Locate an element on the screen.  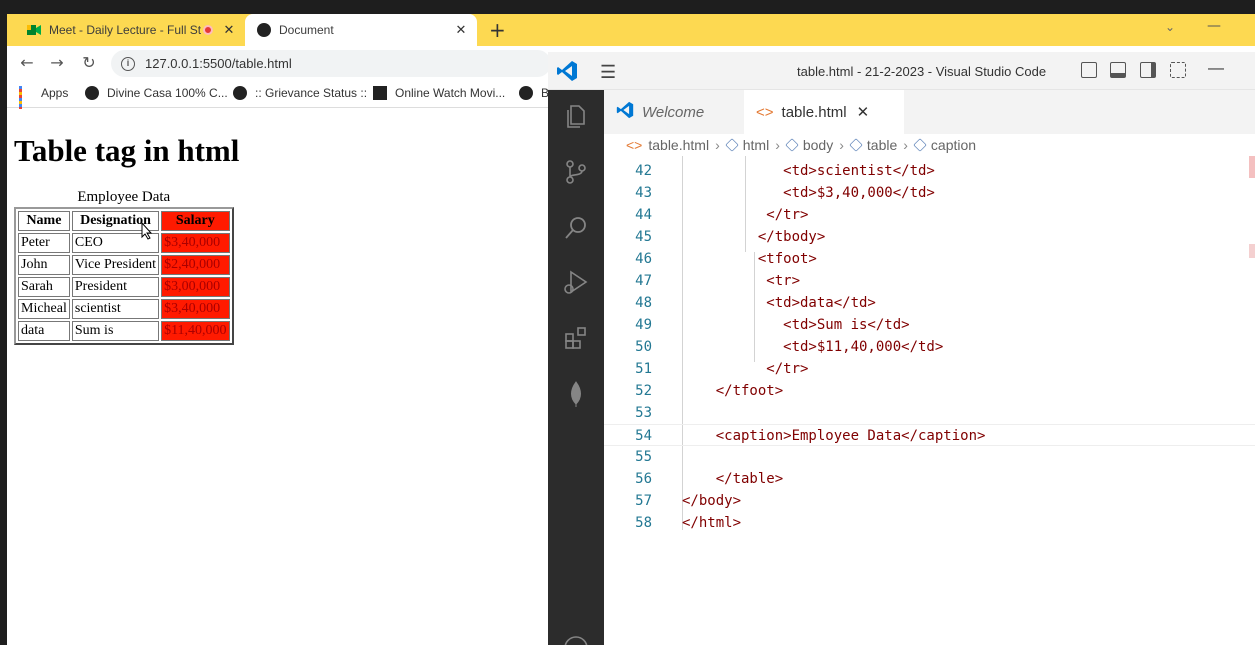
code-text: </tr> is located at coordinates (745, 369).